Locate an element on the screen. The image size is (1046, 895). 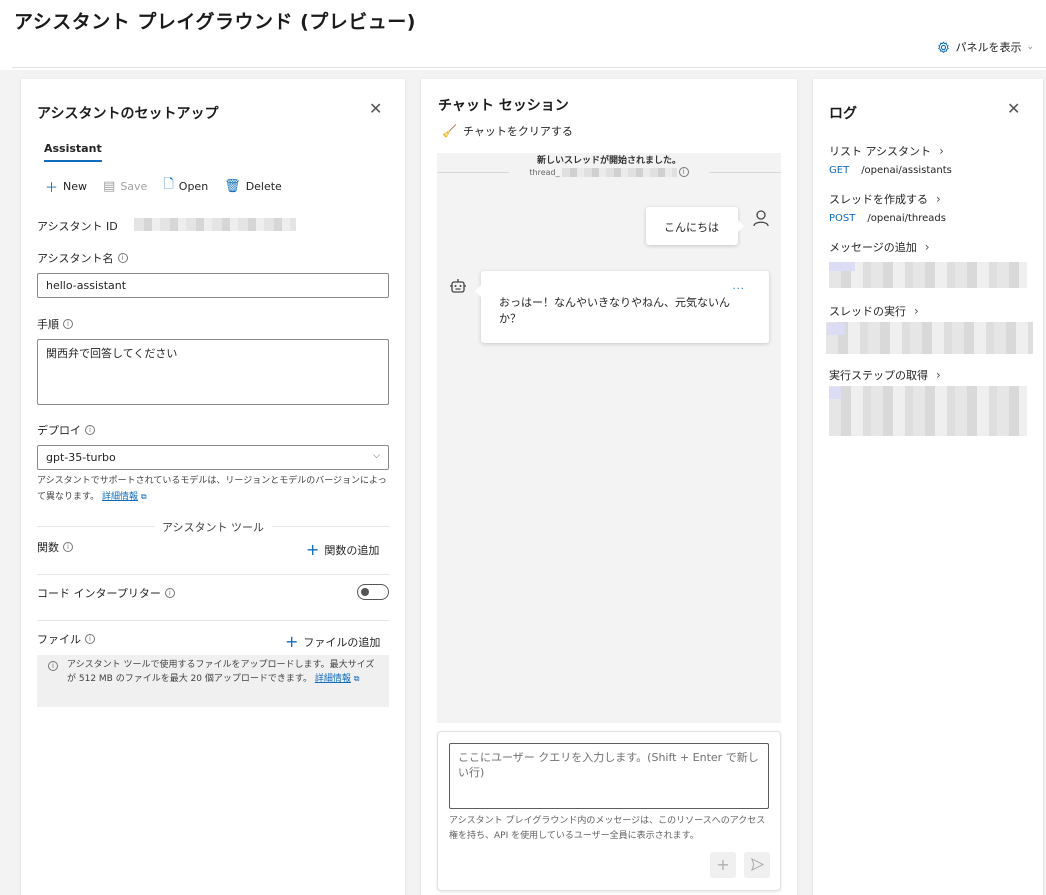
tools-section-label: アシスタント ツール is located at coordinates (213, 527).